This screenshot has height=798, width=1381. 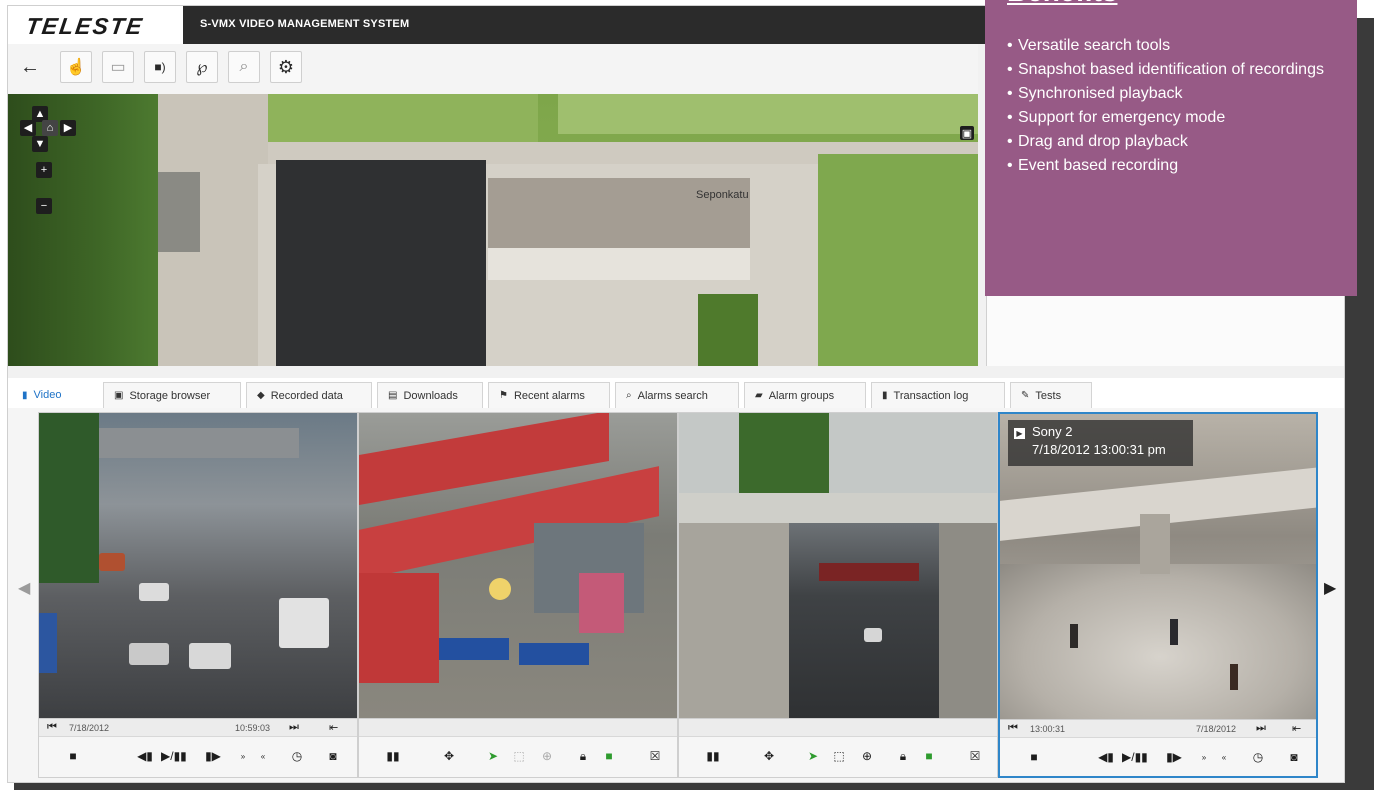 I want to click on map-home-icon: ⌂, so click(x=50, y=128).